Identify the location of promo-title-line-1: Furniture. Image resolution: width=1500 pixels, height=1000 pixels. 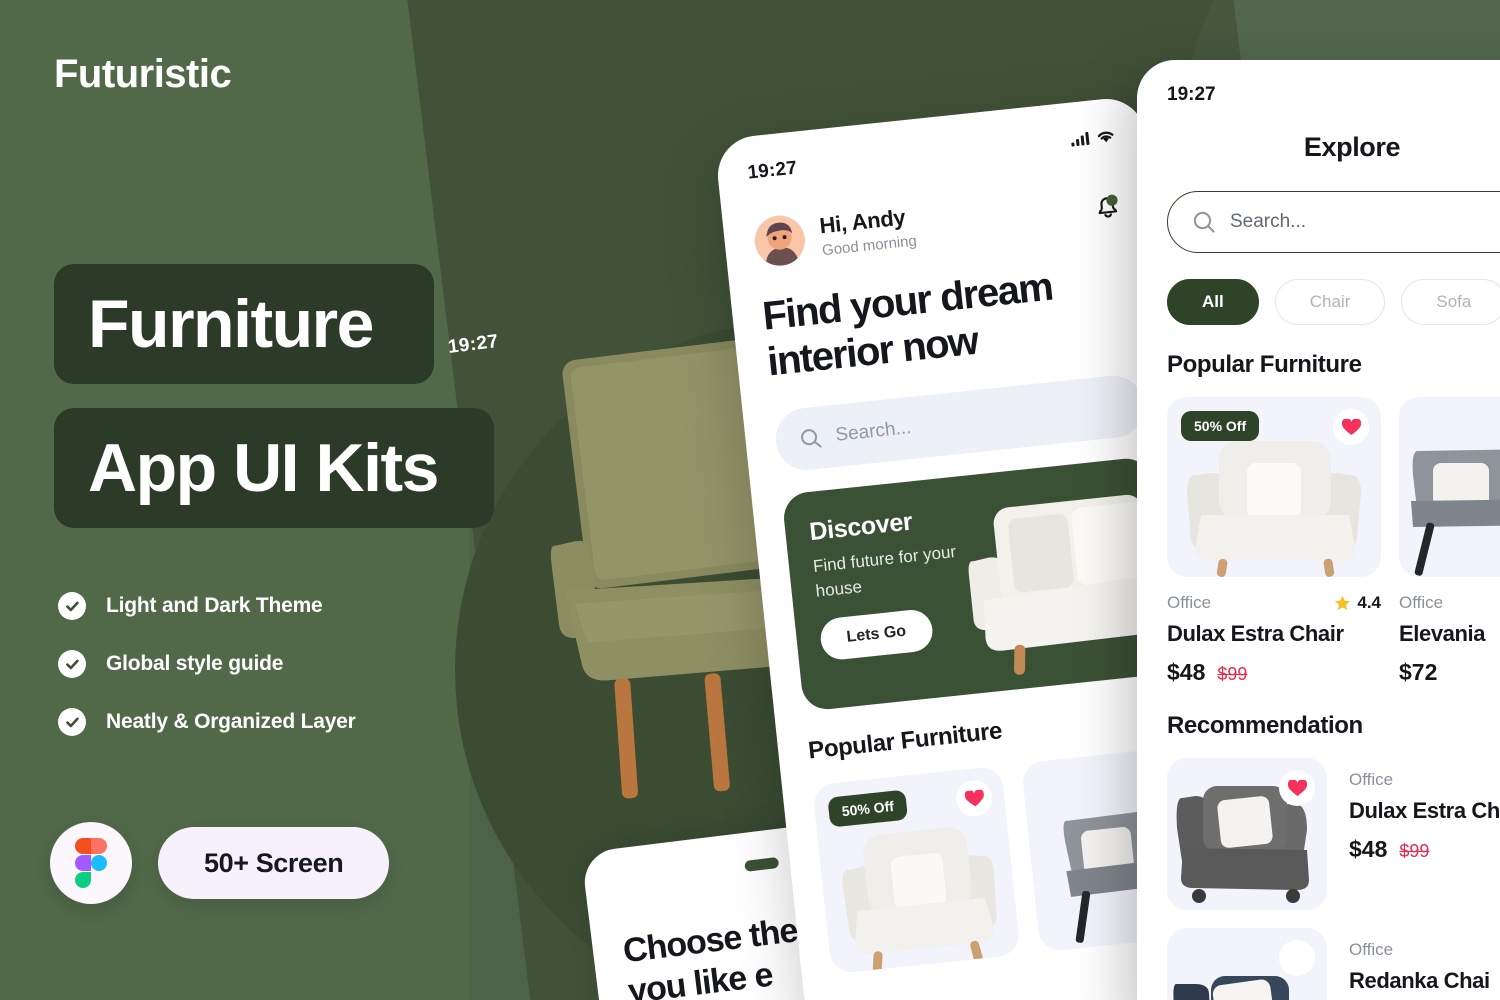
(244, 324).